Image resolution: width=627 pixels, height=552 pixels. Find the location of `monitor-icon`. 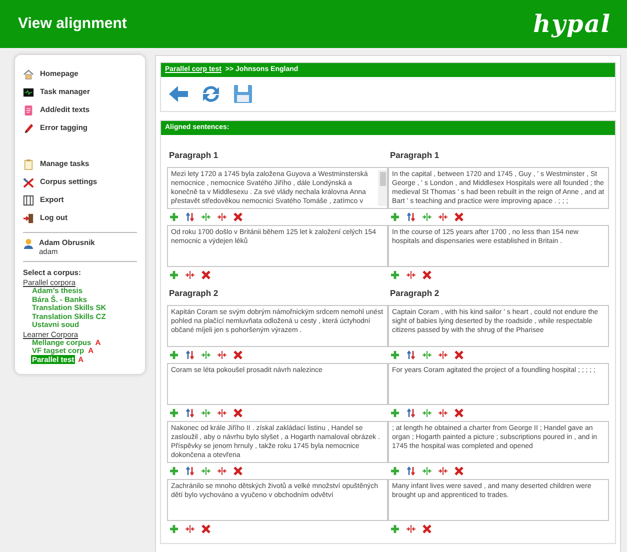

monitor-icon is located at coordinates (28, 92).